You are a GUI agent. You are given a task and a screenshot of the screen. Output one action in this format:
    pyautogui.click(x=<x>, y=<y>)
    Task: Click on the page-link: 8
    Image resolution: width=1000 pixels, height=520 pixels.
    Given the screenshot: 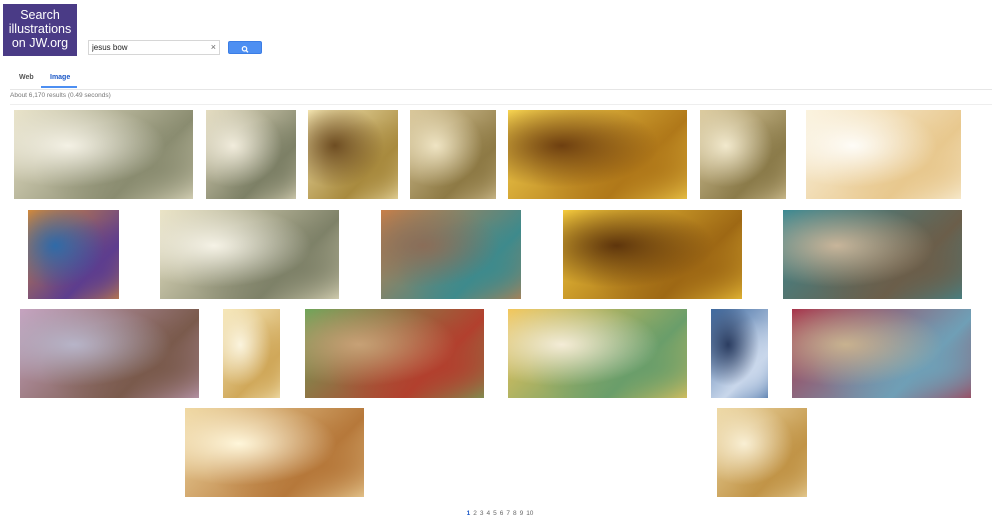 What is the action you would take?
    pyautogui.click(x=515, y=513)
    